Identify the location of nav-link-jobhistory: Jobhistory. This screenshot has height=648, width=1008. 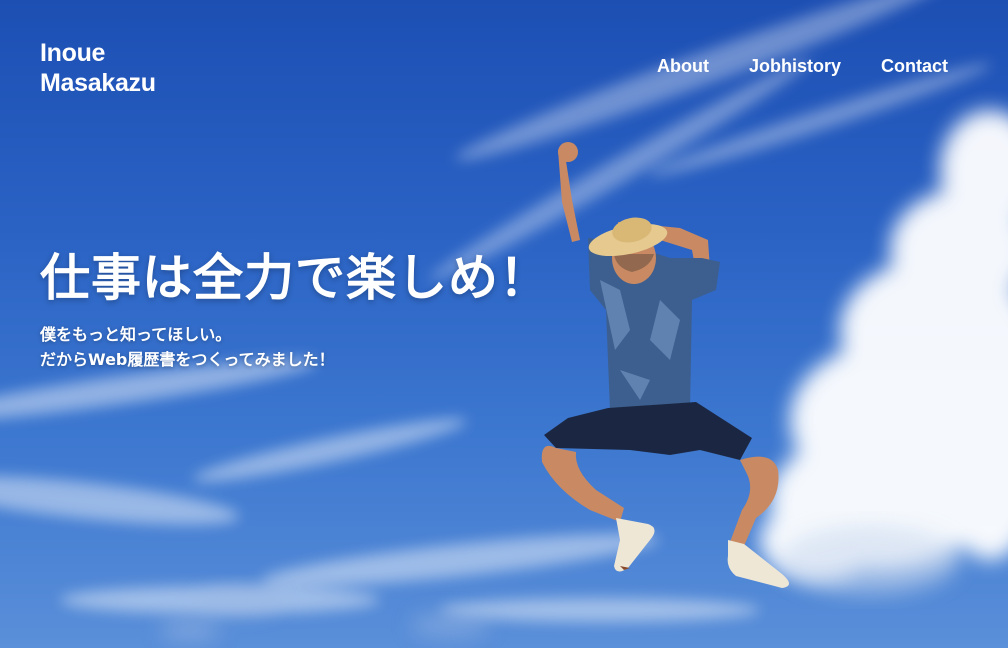
(795, 66).